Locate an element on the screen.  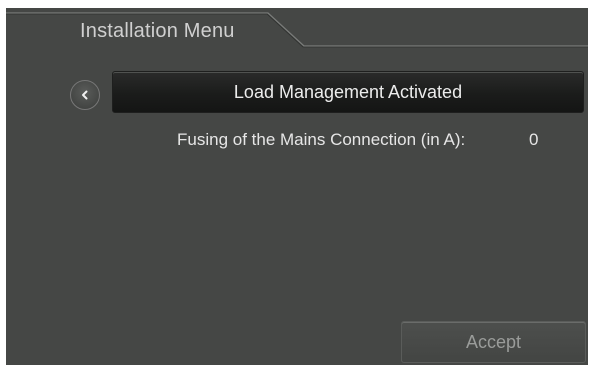
back-button is located at coordinates (85, 95).